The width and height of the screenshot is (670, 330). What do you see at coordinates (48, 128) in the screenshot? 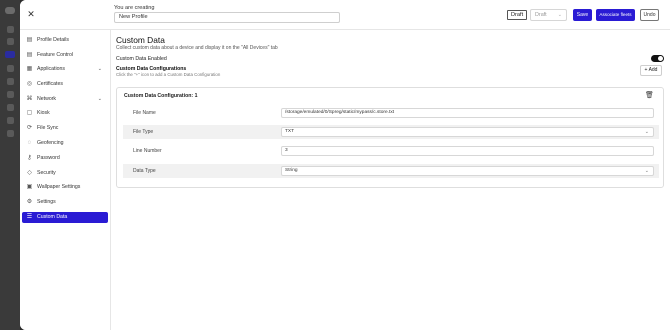
I see `sidebar-item-label: File Sync` at bounding box center [48, 128].